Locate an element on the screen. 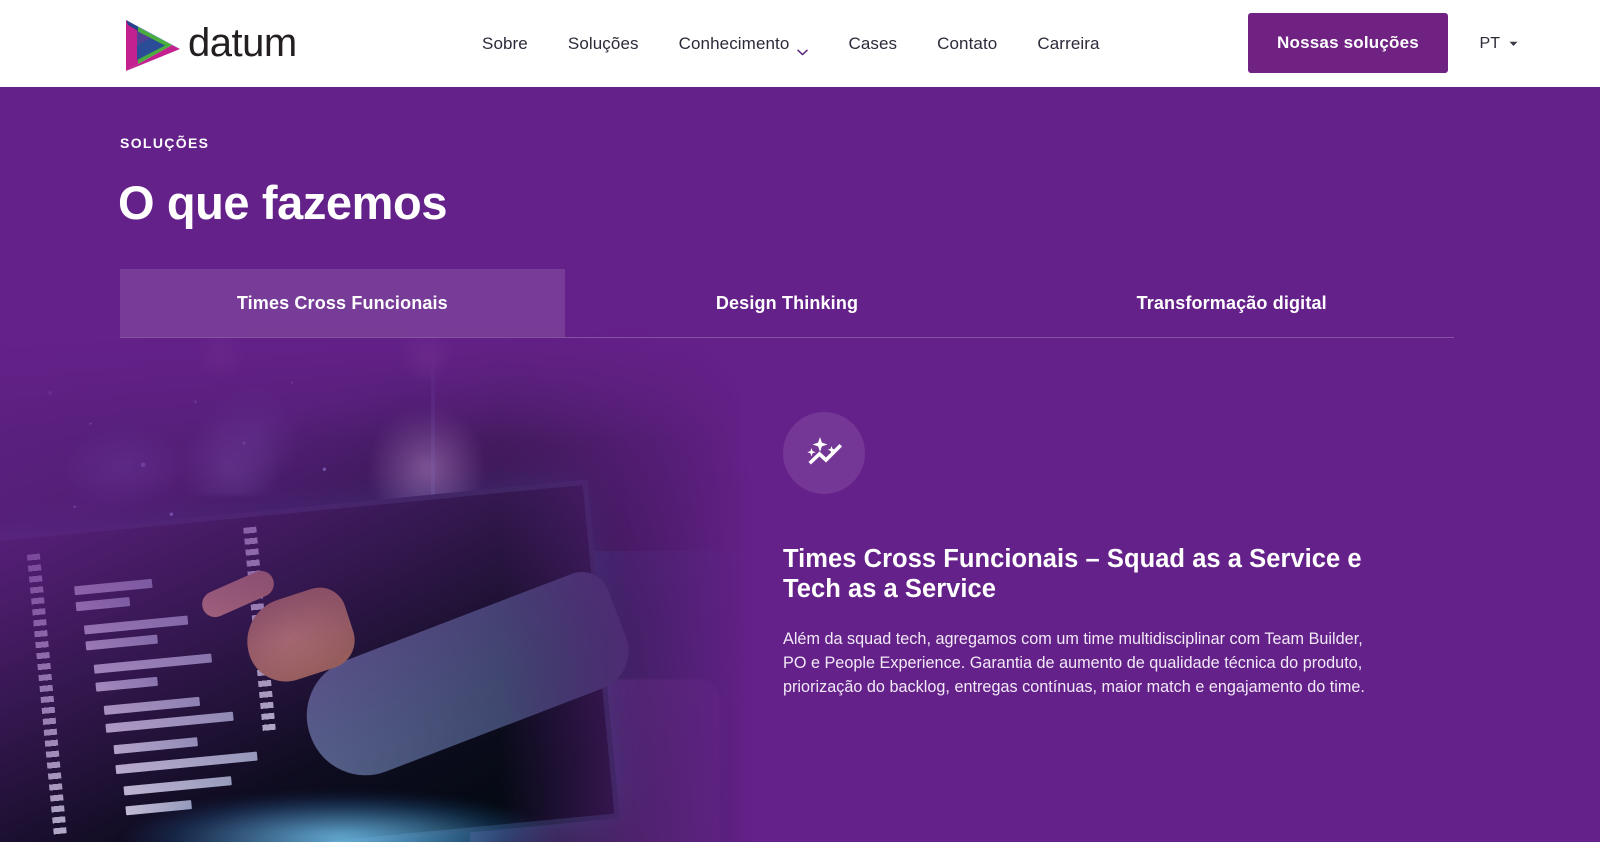 This screenshot has width=1600, height=842. datum-triangle-logo-icon is located at coordinates (153, 44).